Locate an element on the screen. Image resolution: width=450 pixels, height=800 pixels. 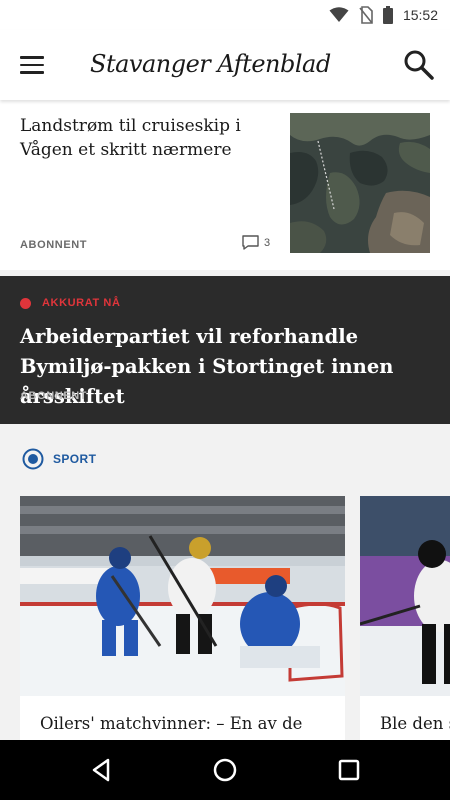
hamburger-menu-icon is located at coordinates (32, 57).